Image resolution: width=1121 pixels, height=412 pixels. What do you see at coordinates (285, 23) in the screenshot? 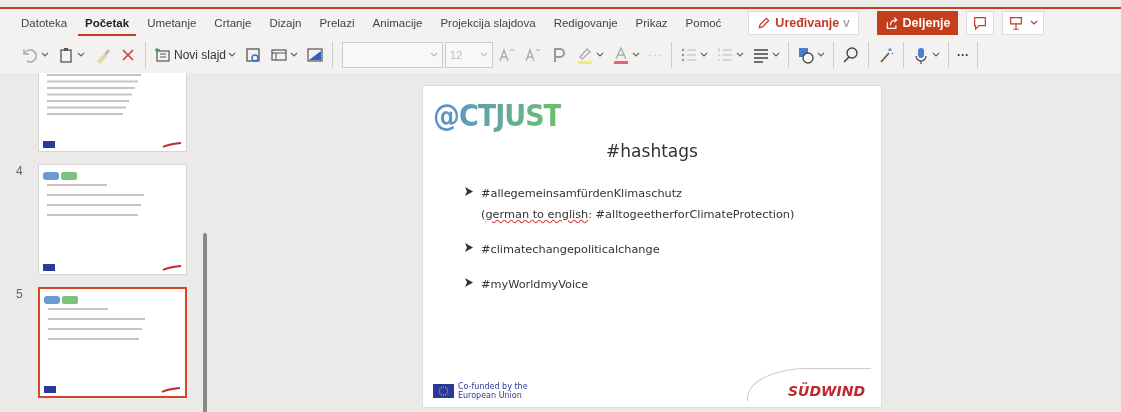
I see `ribbon-tab: Dizajn` at bounding box center [285, 23].